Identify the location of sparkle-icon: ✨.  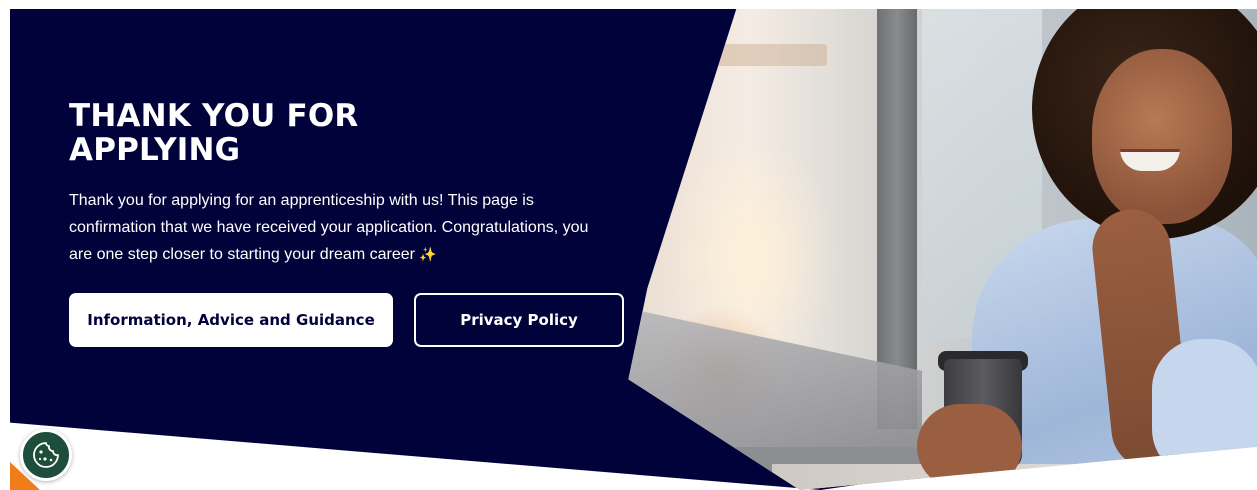
(428, 254).